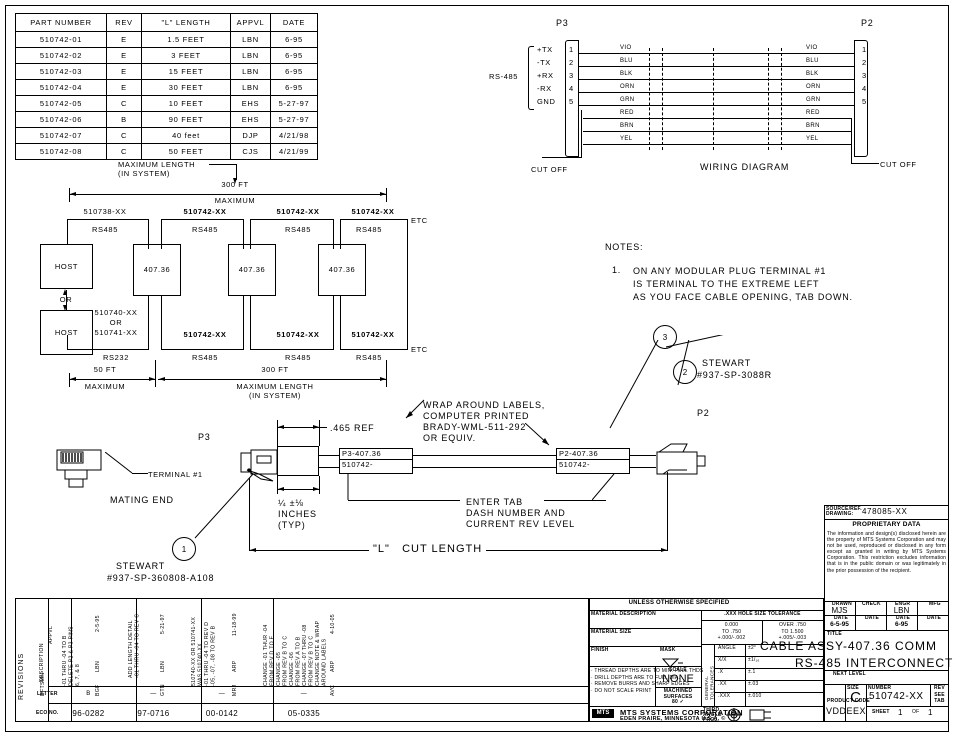 Image resolution: width=954 pixels, height=737 pixels. What do you see at coordinates (834, 634) in the screenshot?
I see `title-label: TITLE` at bounding box center [834, 634].